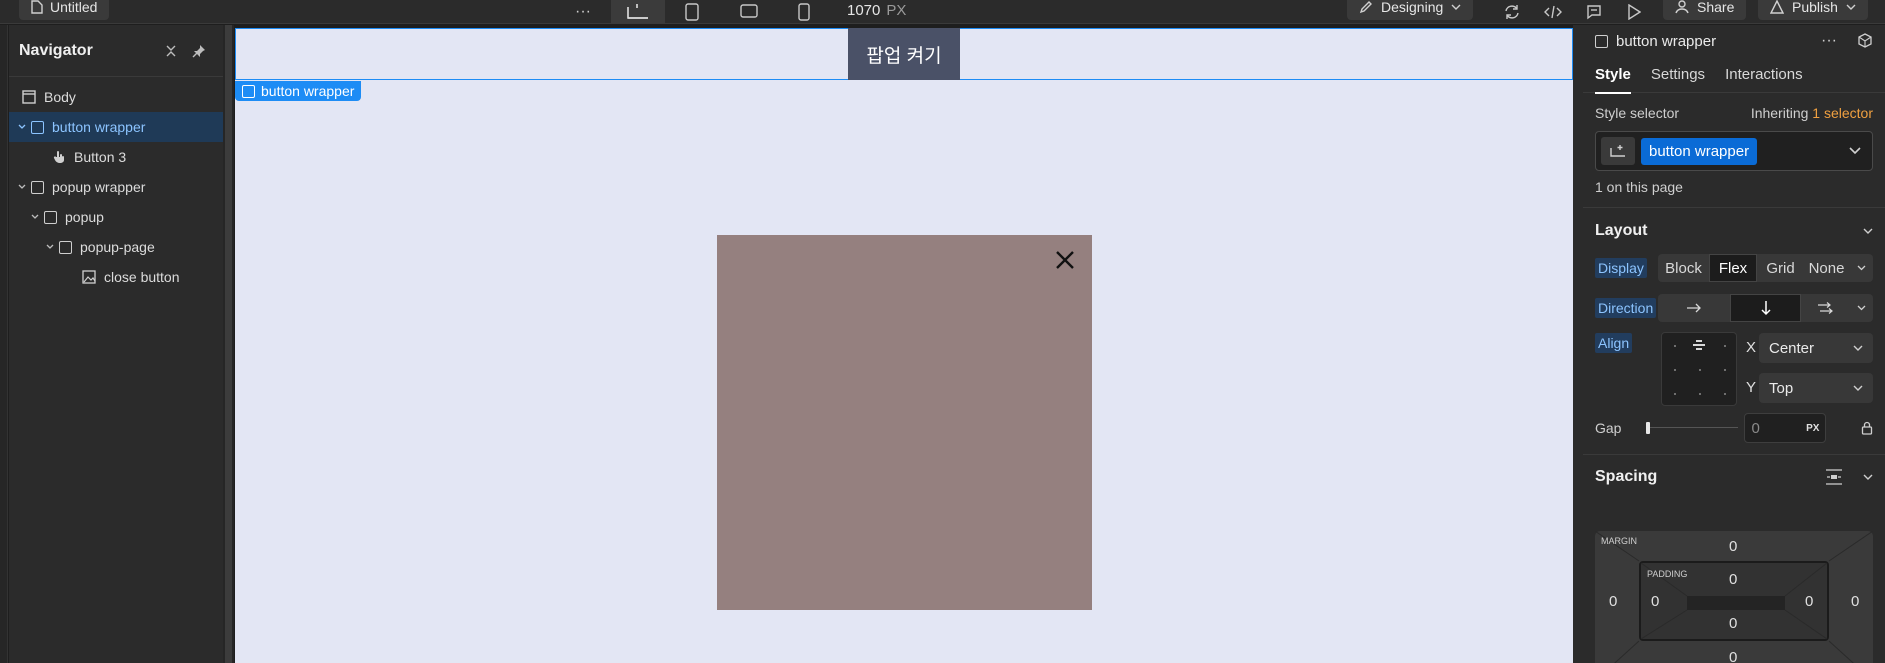 The height and width of the screenshot is (663, 1885). I want to click on sync-icon, so click(1512, 12).